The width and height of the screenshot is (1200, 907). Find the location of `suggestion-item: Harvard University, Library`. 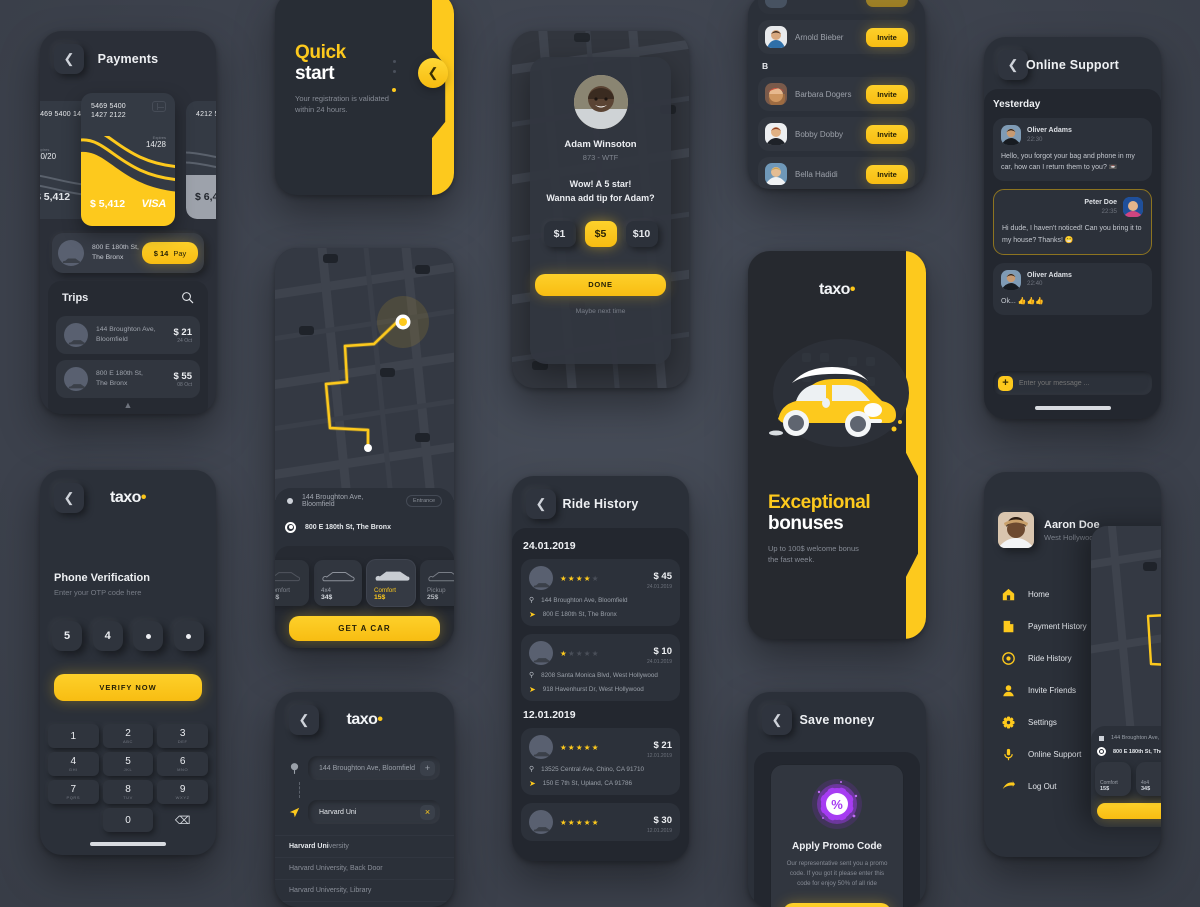

suggestion-item: Harvard University, Library is located at coordinates (364, 890).